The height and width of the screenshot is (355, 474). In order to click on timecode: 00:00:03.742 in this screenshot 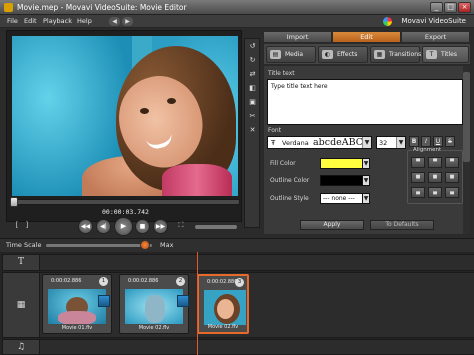, I will do `click(125, 212)`.